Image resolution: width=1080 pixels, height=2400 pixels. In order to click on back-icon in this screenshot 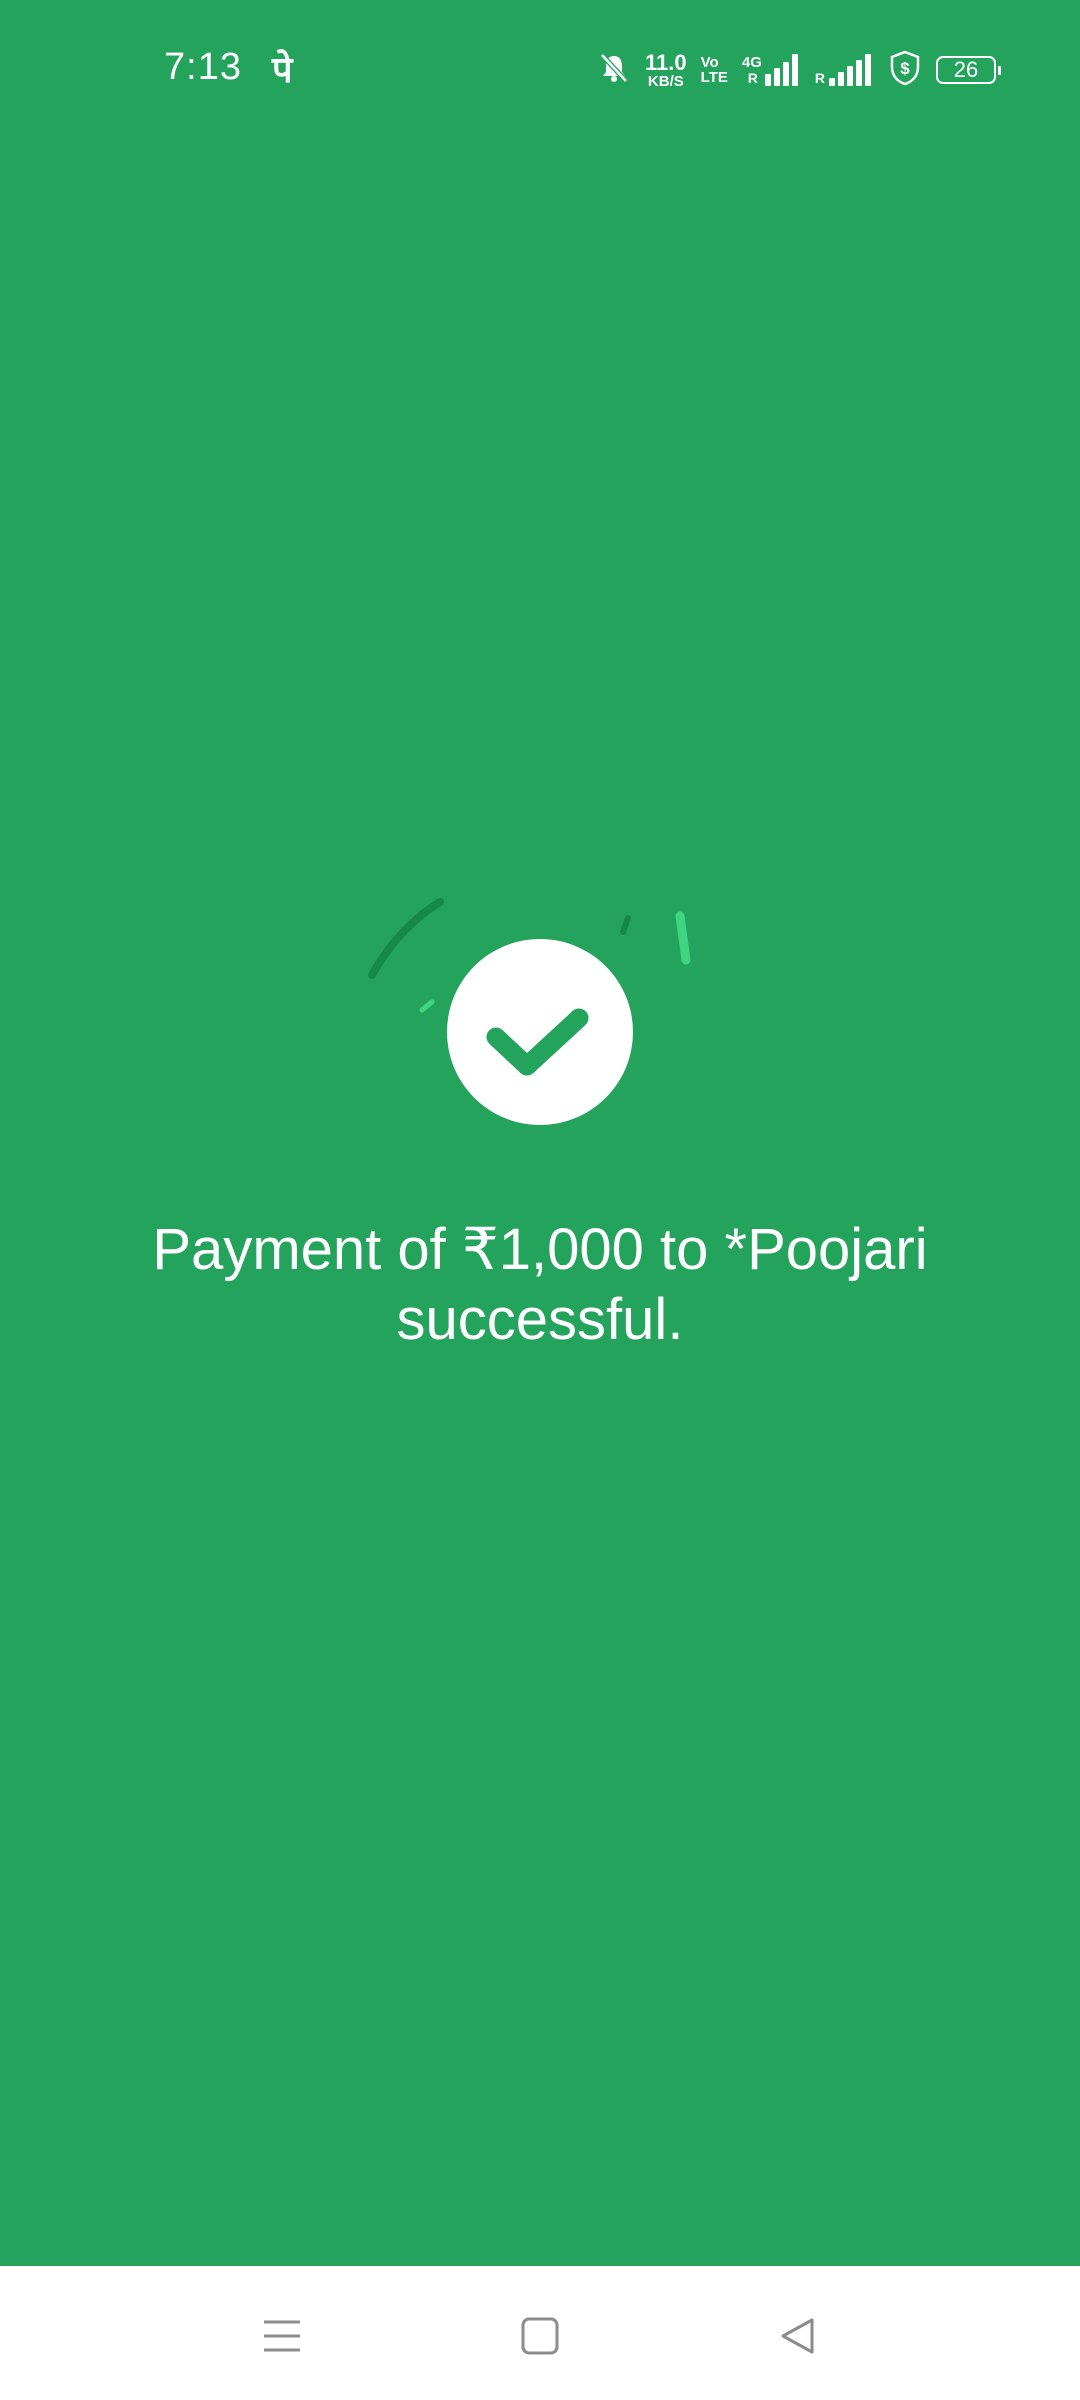, I will do `click(798, 2336)`.